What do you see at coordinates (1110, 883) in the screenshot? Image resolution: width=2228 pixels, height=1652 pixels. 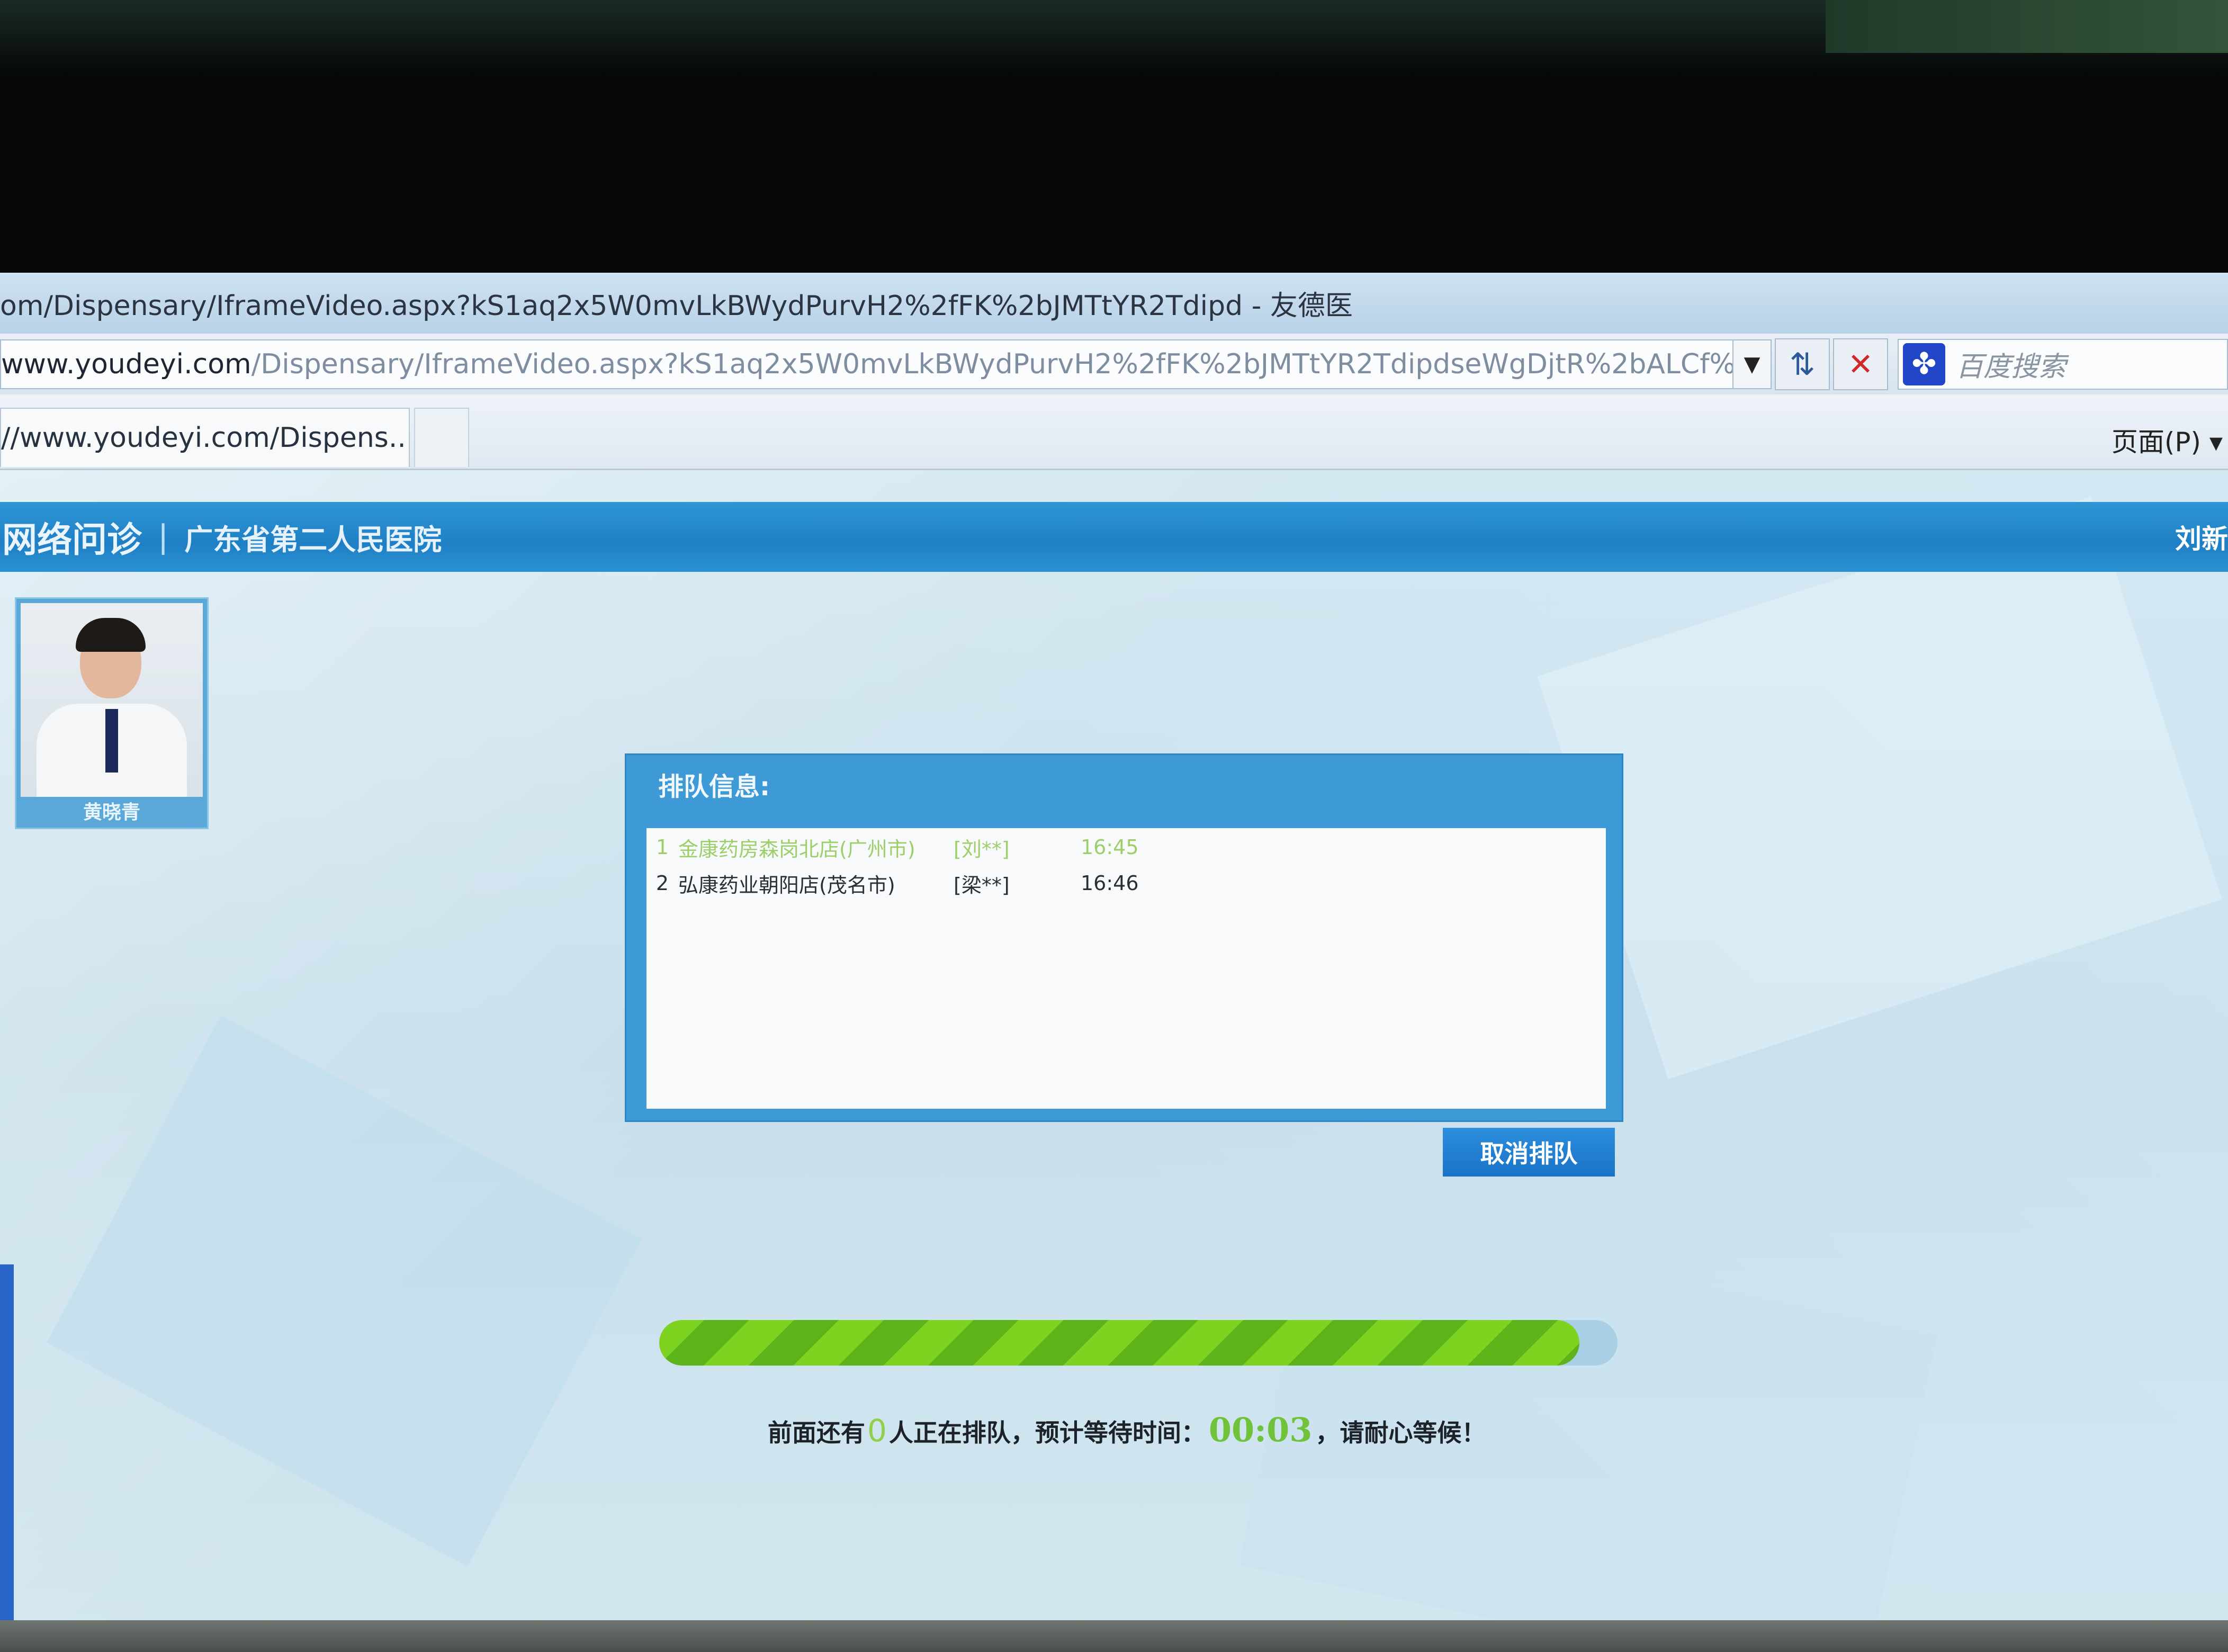 I see `queue-time: 16:46` at bounding box center [1110, 883].